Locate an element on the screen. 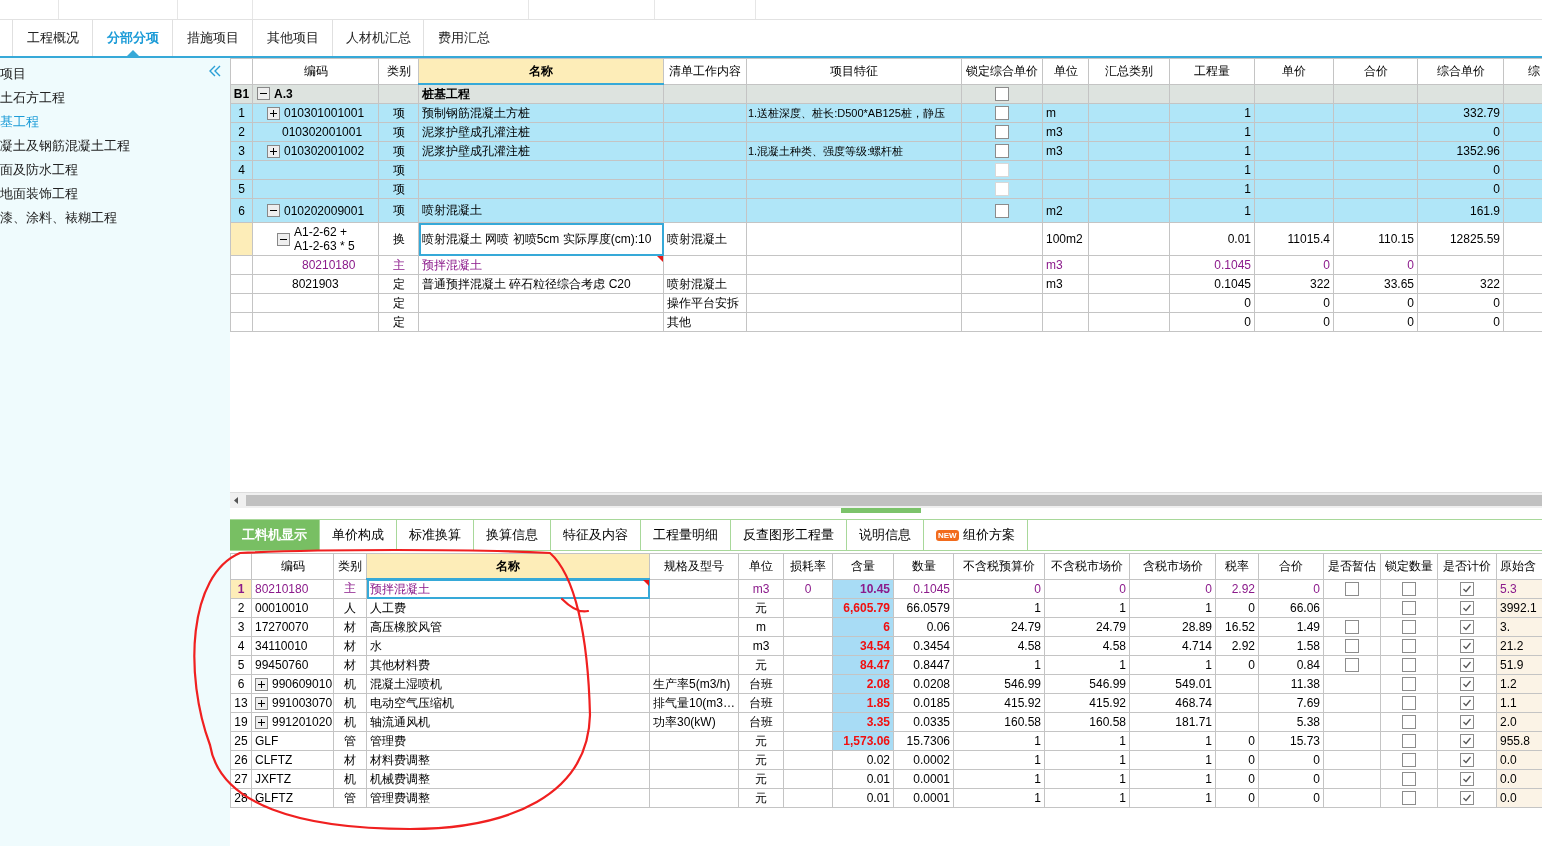  column-header: 原始含 is located at coordinates (1519, 566).